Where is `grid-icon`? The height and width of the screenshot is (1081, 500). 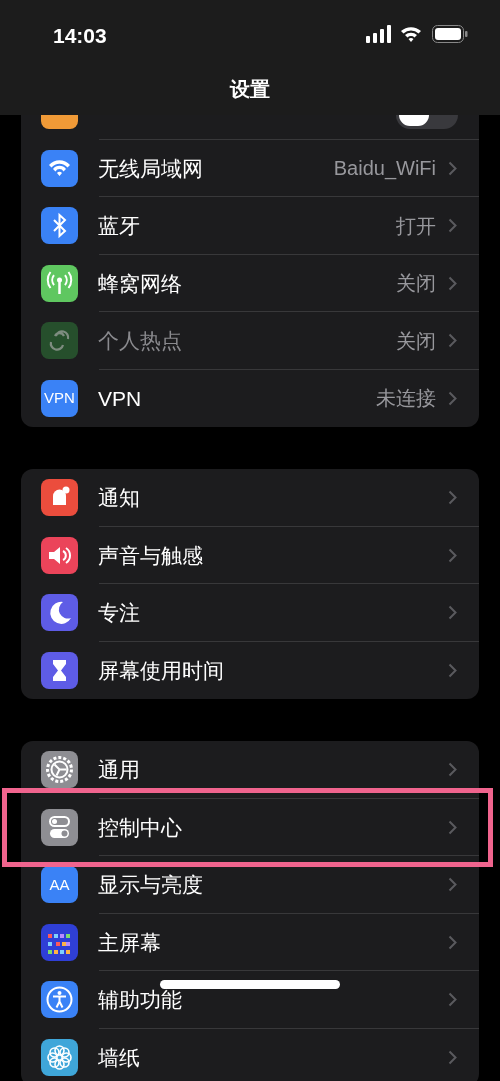 grid-icon is located at coordinates (59, 942).